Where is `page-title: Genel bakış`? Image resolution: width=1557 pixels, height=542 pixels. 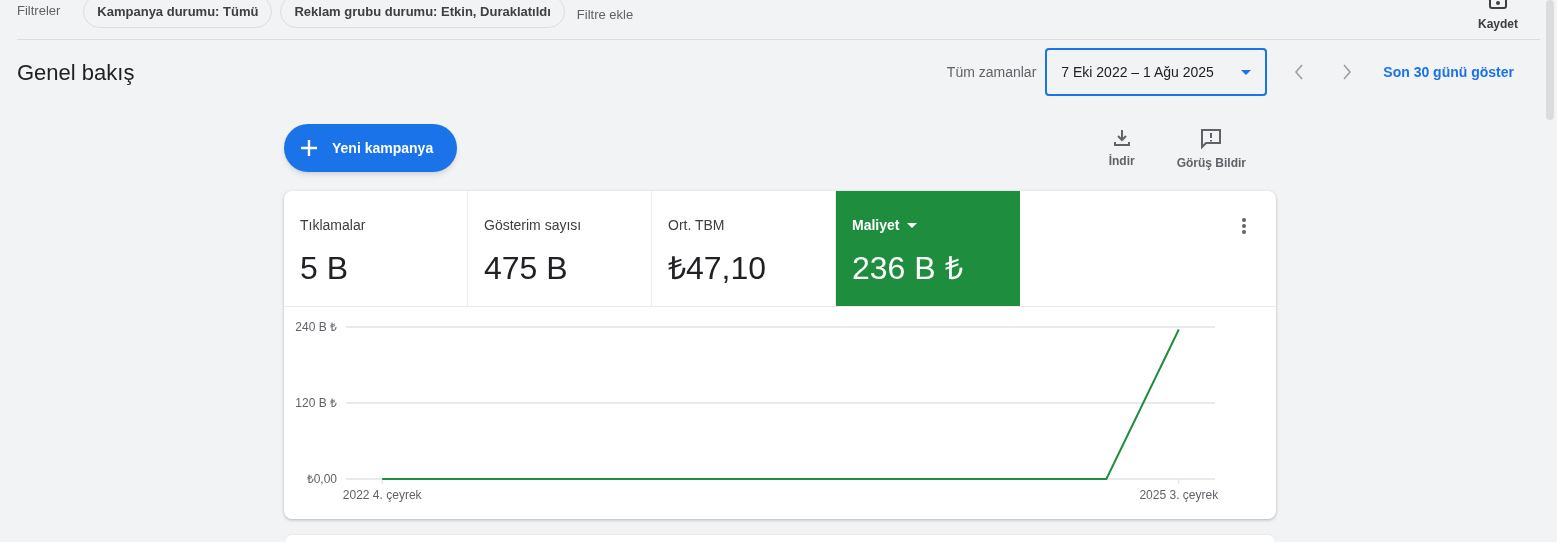
page-title: Genel bakış is located at coordinates (76, 72).